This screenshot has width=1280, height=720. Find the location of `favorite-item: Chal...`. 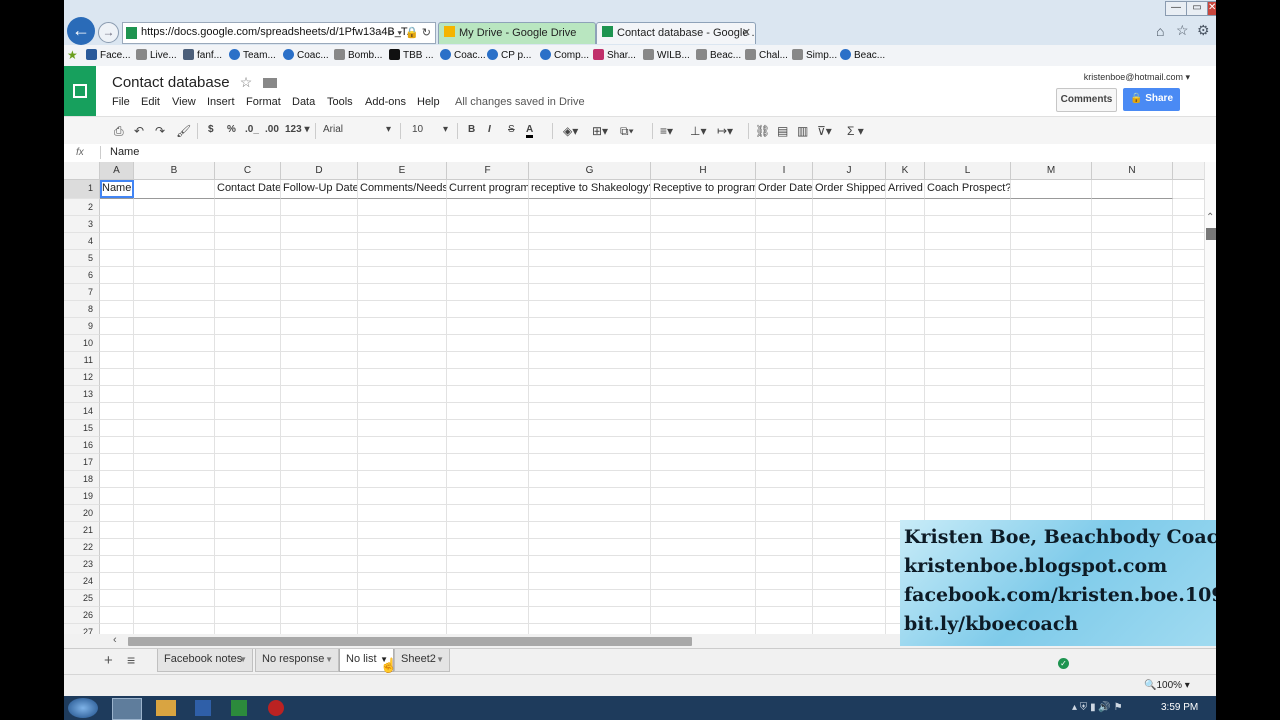

favorite-item: Chal... is located at coordinates (766, 55).